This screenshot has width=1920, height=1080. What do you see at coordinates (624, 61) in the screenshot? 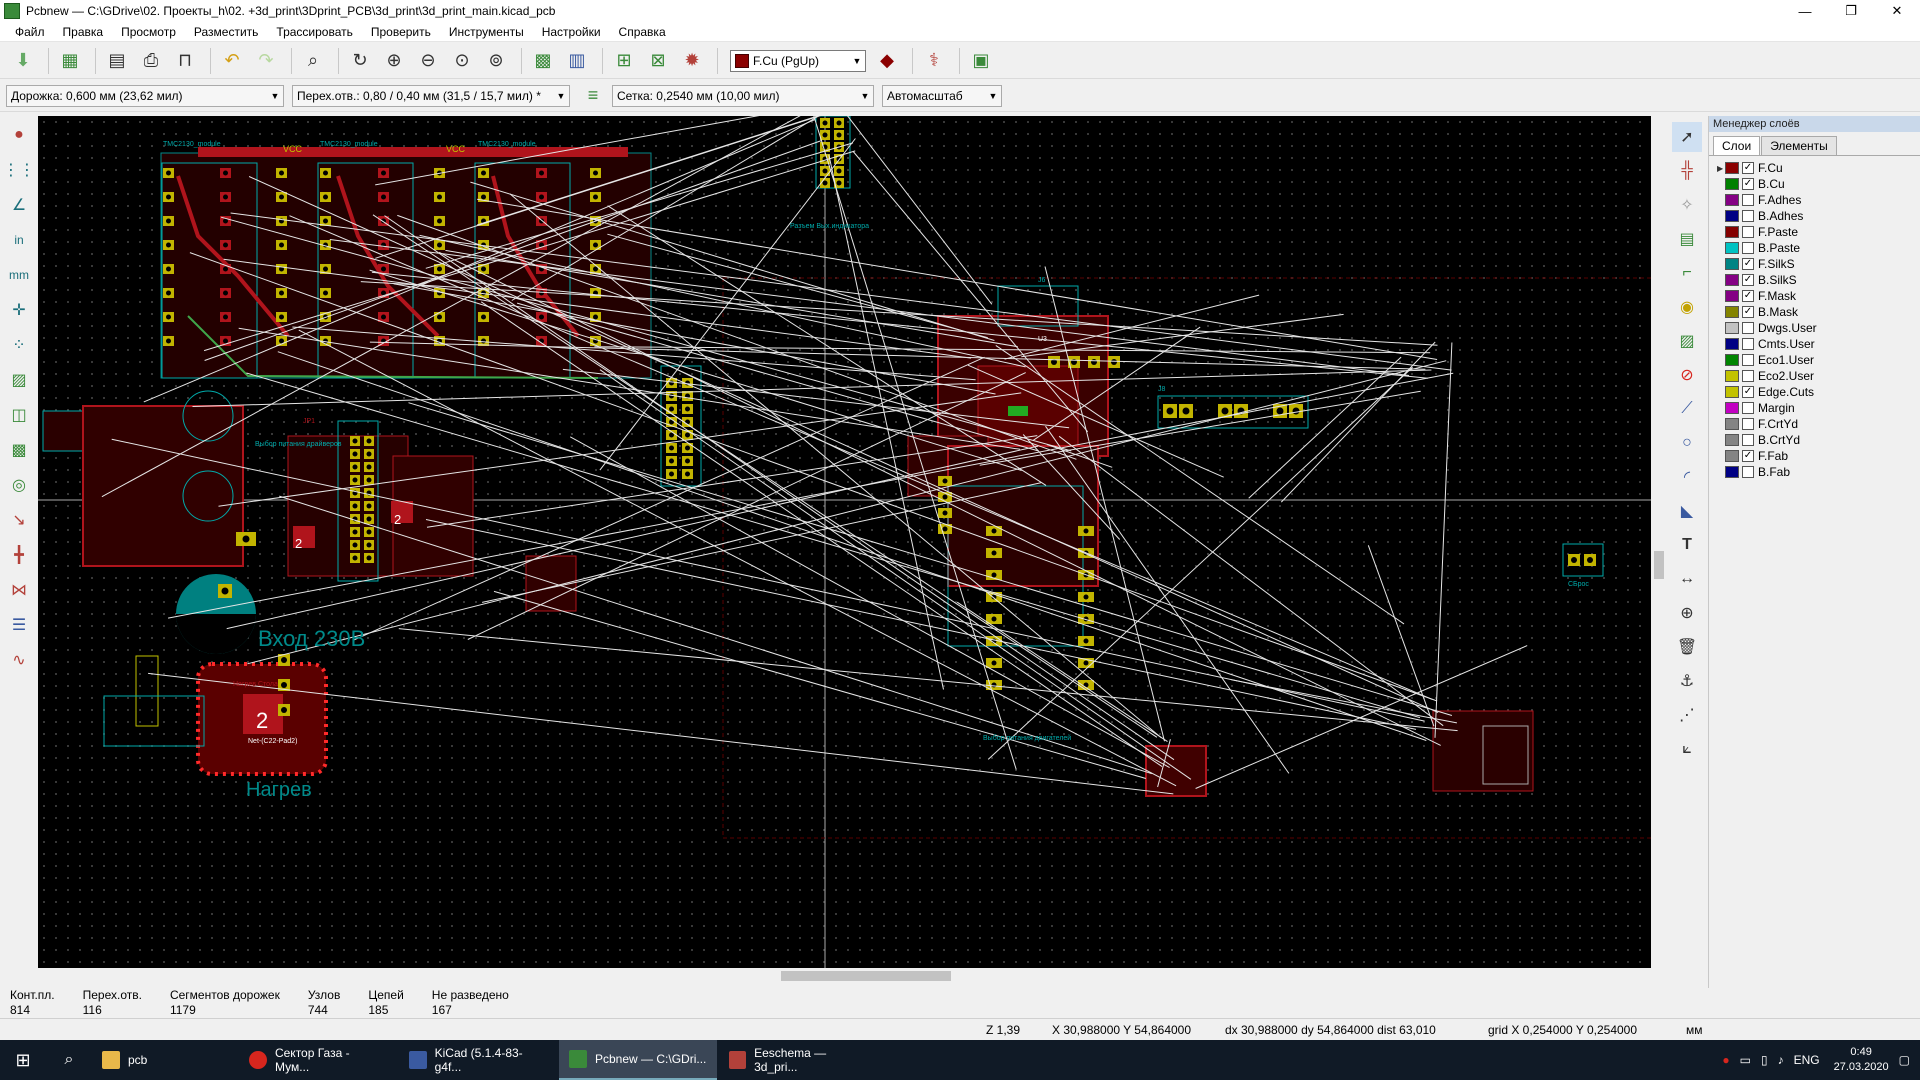
I see `netlist-icon: ⊞` at bounding box center [624, 61].